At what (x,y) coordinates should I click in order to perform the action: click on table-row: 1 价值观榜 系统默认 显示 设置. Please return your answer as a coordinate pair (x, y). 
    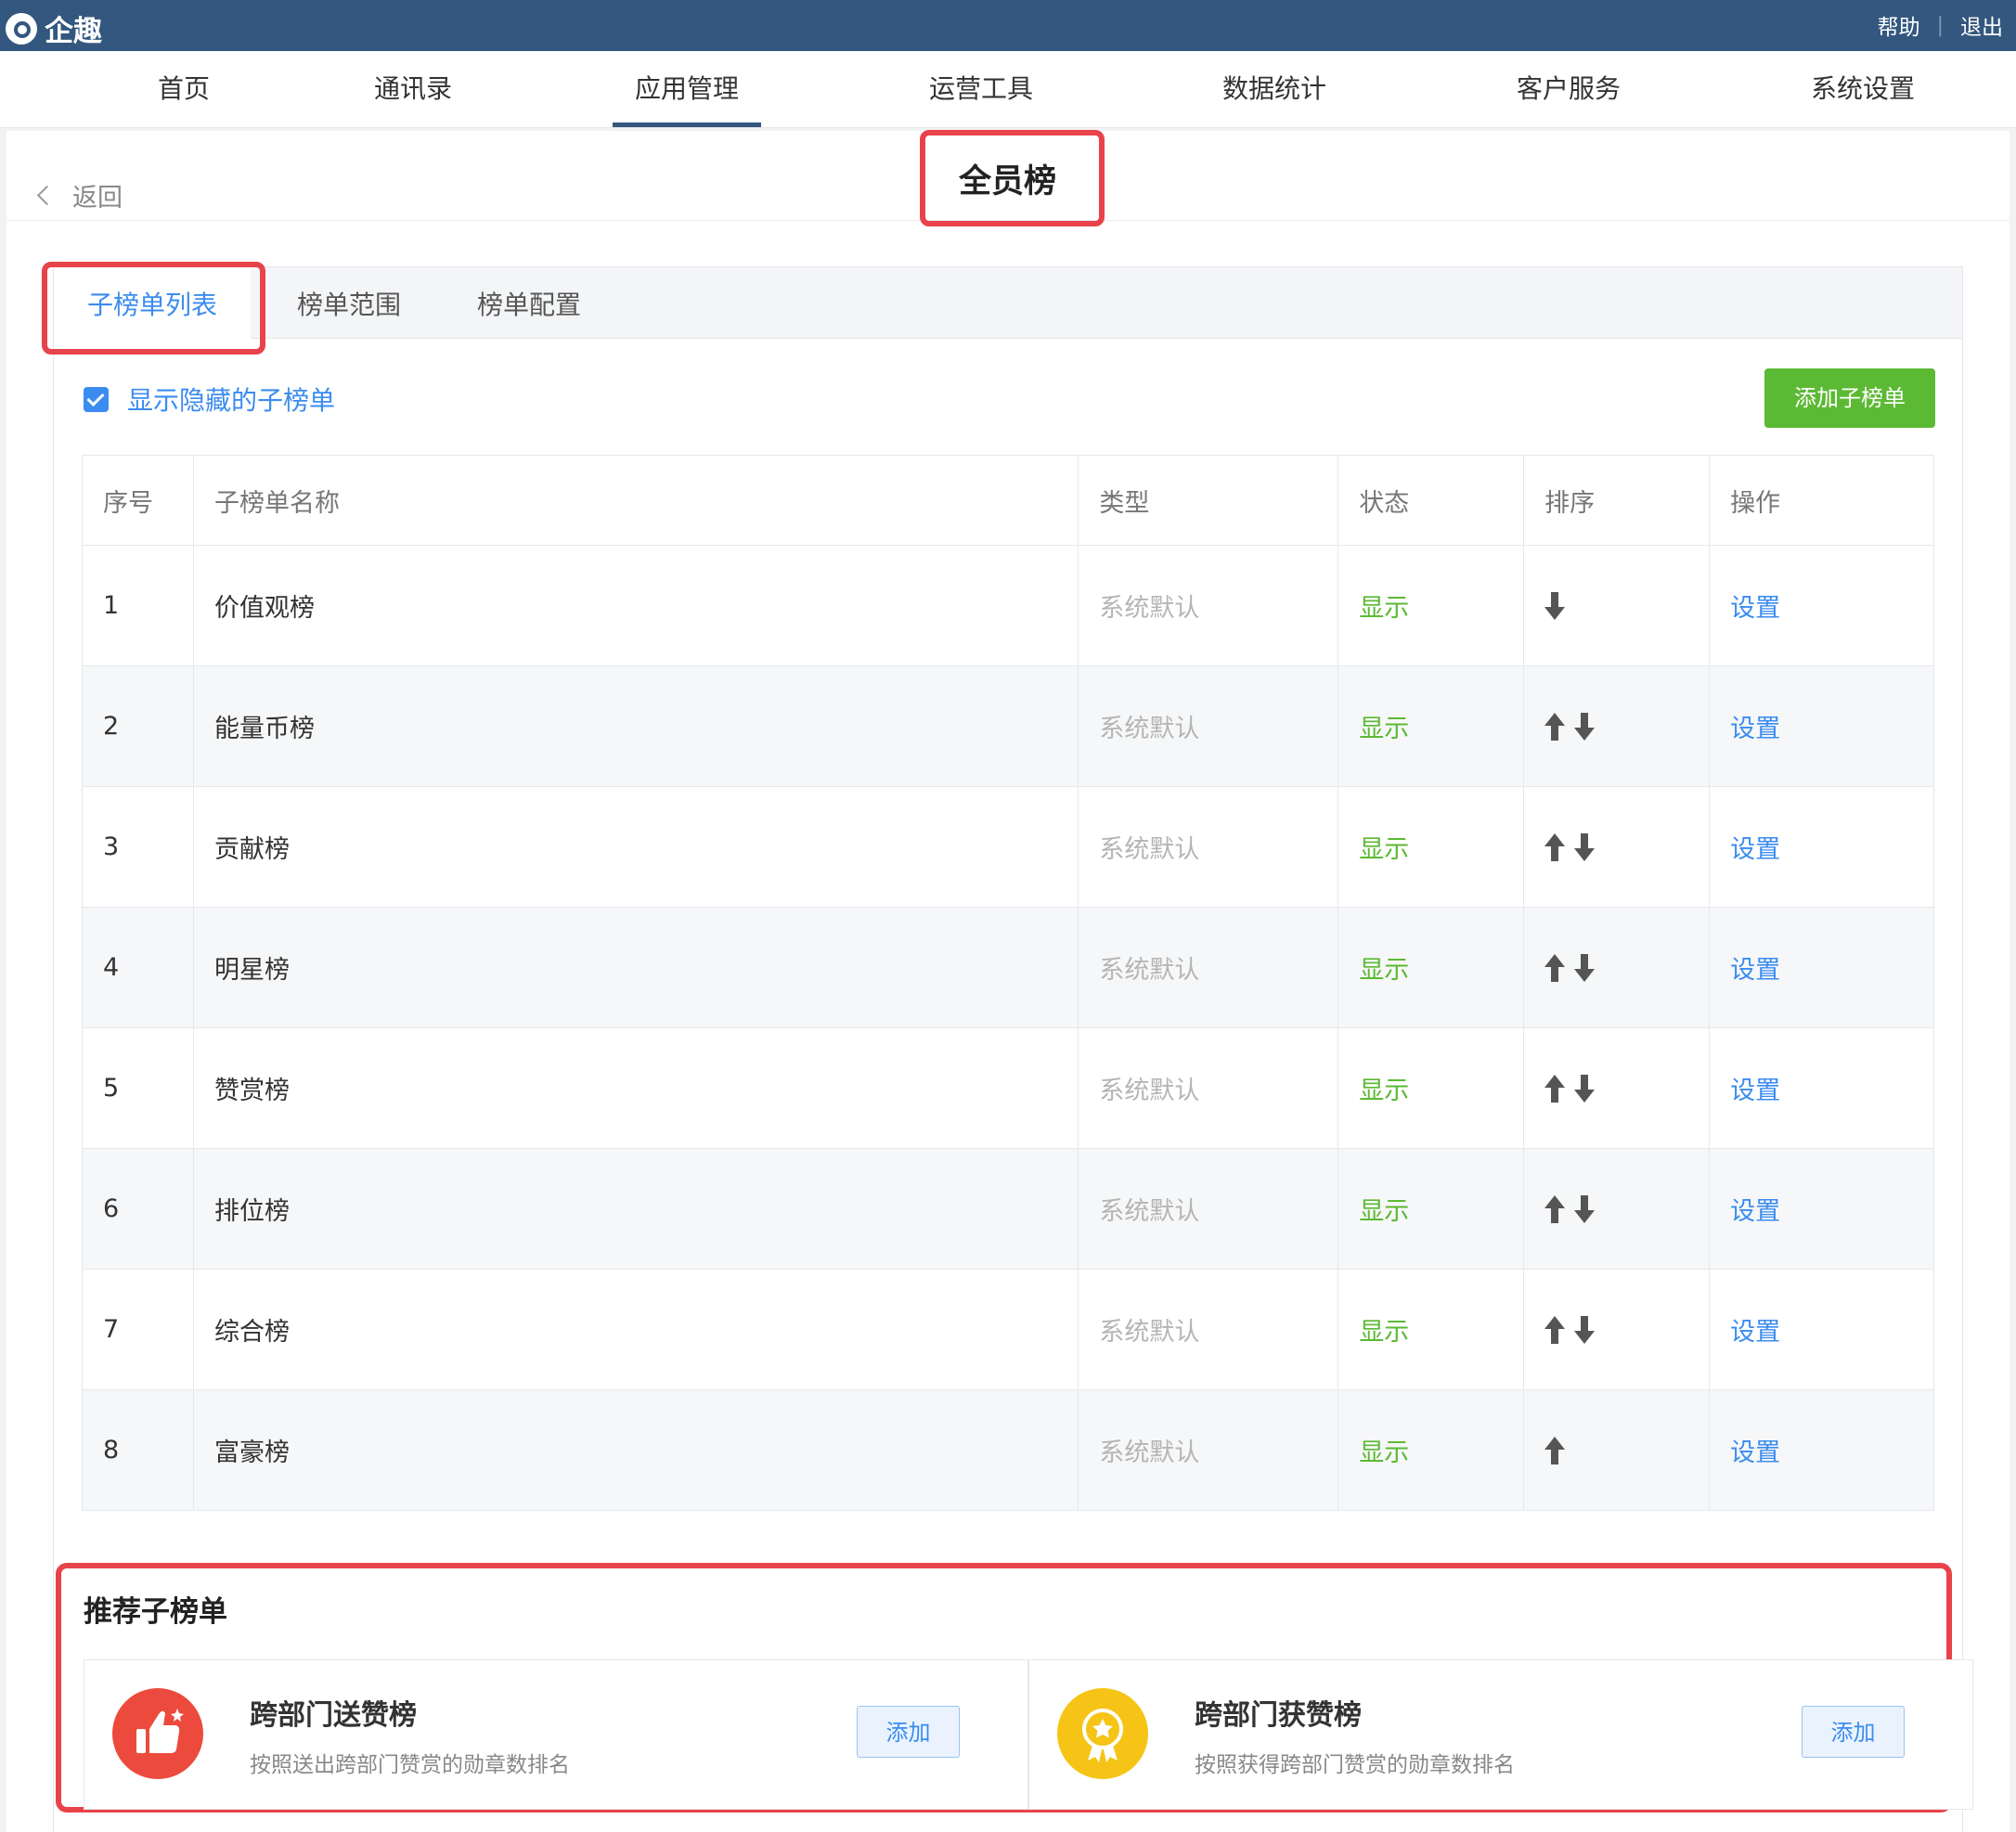
    Looking at the image, I should click on (1008, 605).